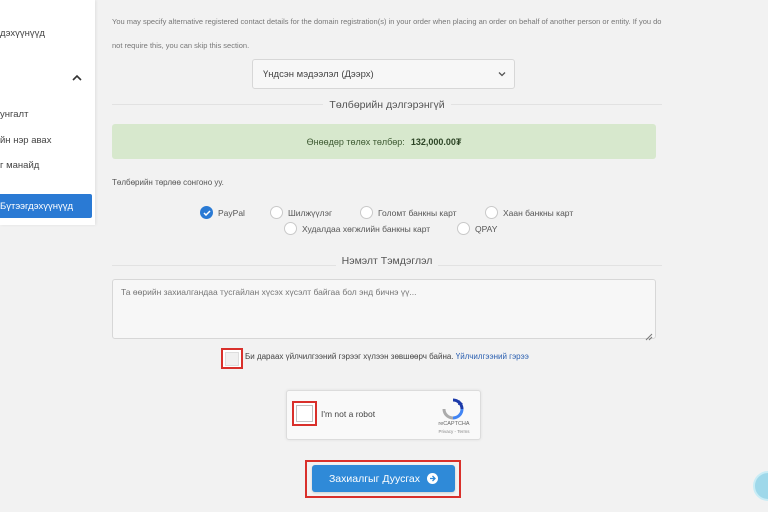 This screenshot has width=768, height=512. I want to click on contact-select: Үндсэн мэдээлэл (Дээрх), so click(383, 74).